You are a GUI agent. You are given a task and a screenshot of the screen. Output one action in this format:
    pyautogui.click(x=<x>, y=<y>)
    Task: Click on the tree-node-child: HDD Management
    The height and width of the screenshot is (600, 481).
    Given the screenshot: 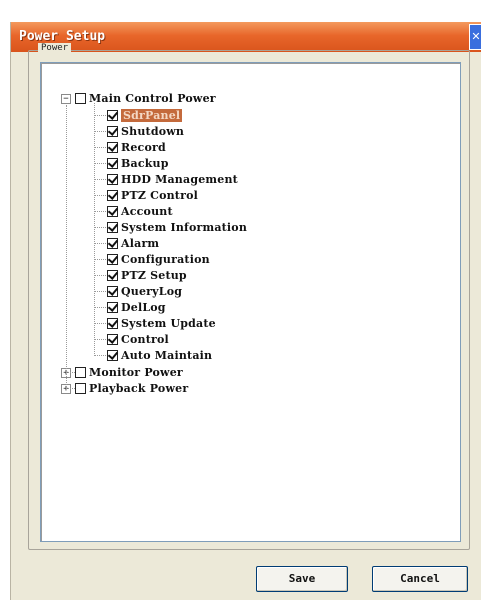 What is the action you would take?
    pyautogui.click(x=172, y=179)
    